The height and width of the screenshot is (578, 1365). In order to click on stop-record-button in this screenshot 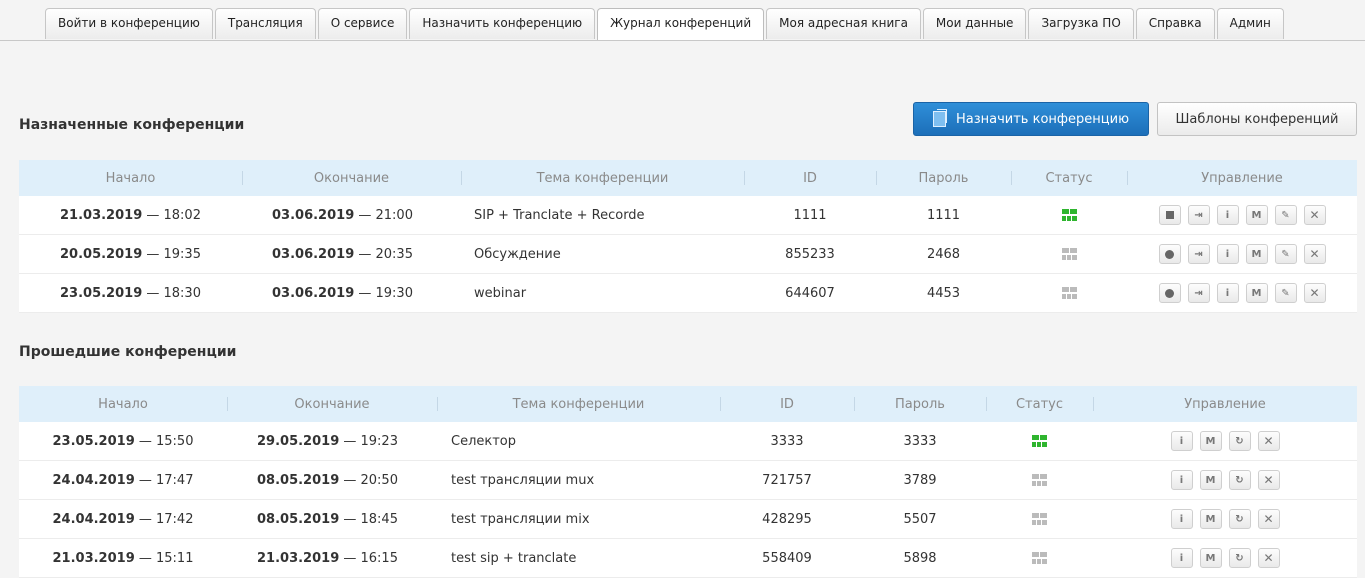, I will do `click(1169, 215)`.